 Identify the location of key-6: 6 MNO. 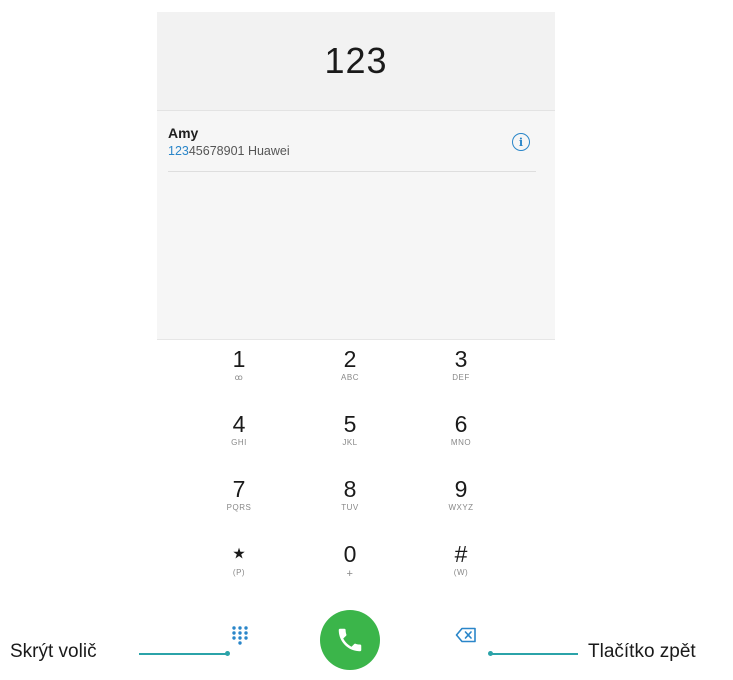
(461, 437).